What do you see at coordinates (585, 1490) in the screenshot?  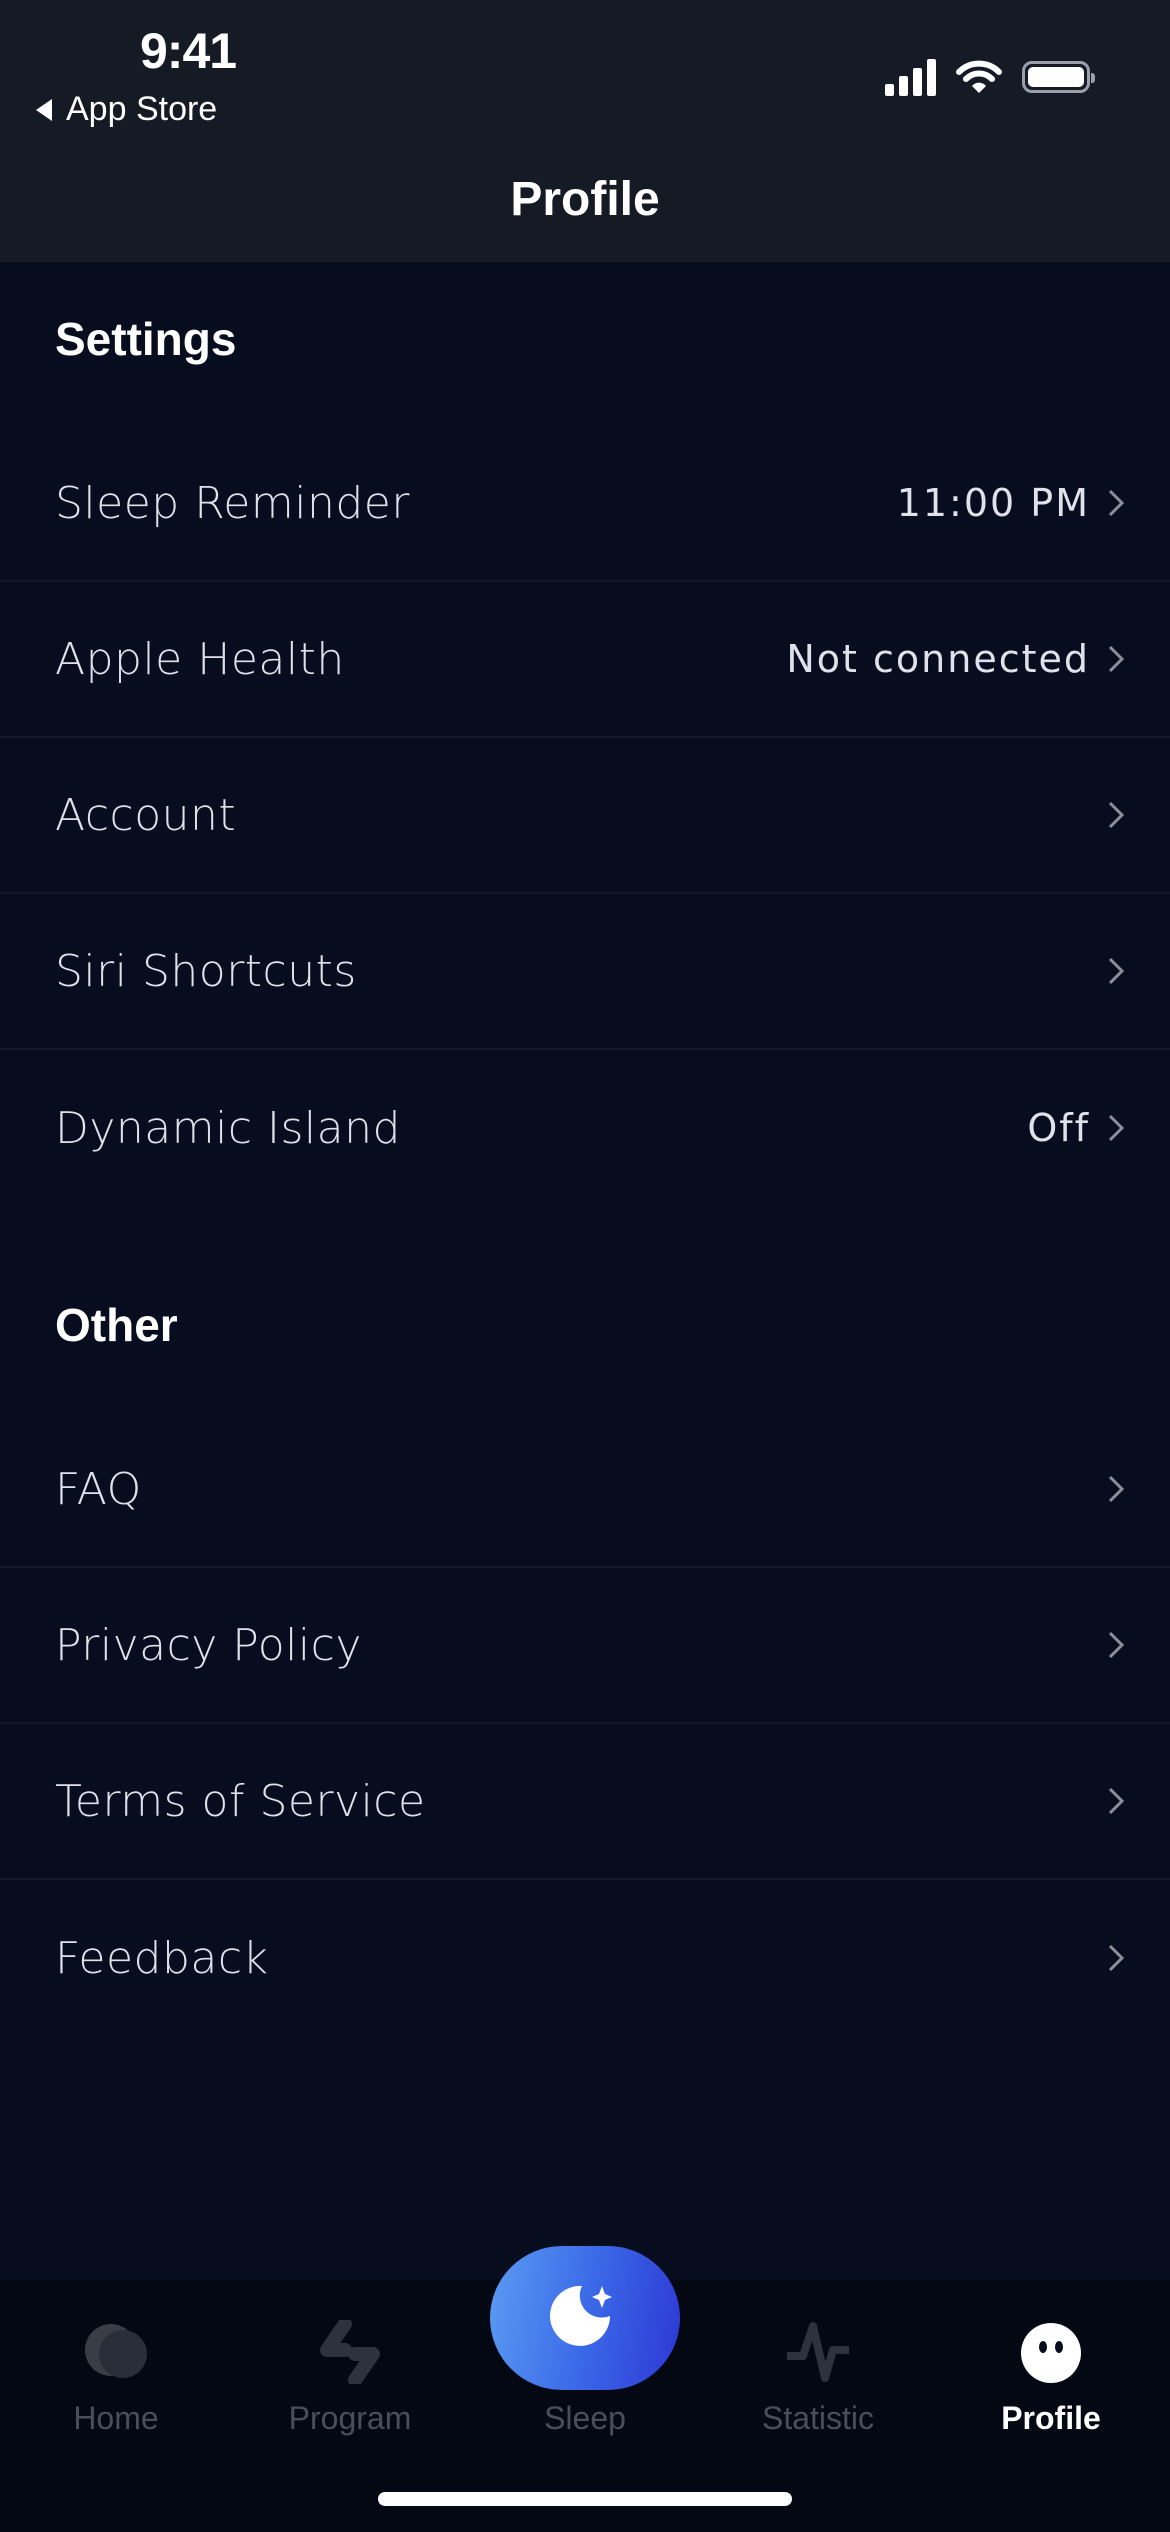 I see `row-faq: FAQ` at bounding box center [585, 1490].